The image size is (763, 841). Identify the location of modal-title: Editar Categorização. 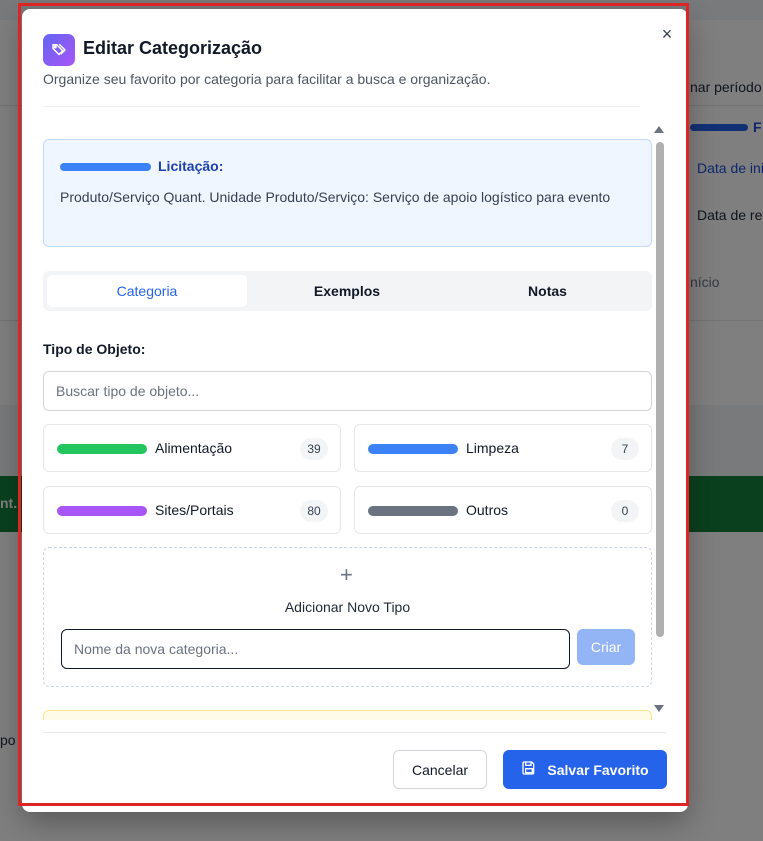
(173, 48).